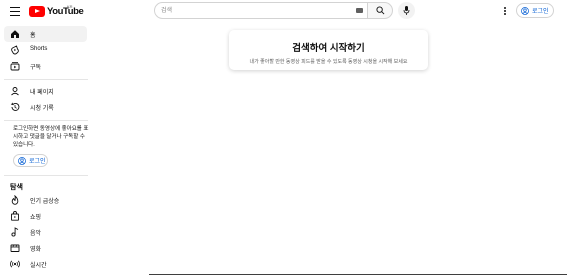 This screenshot has height=279, width=567. I want to click on sidebar-item-home: 홈, so click(45, 34).